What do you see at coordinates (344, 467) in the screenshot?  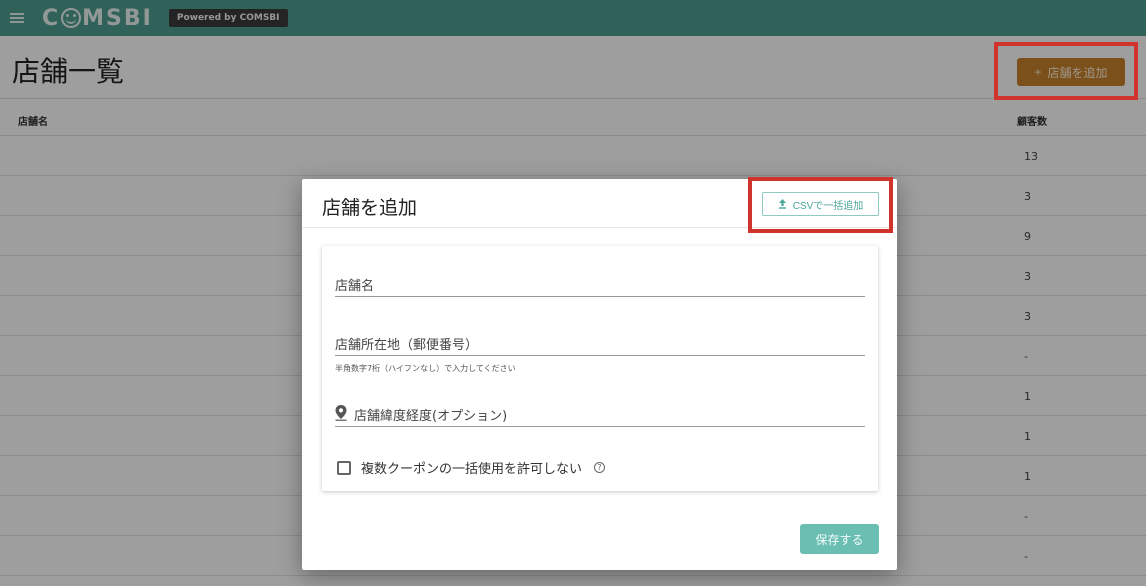 I see `multi-coupon-checkbox` at bounding box center [344, 467].